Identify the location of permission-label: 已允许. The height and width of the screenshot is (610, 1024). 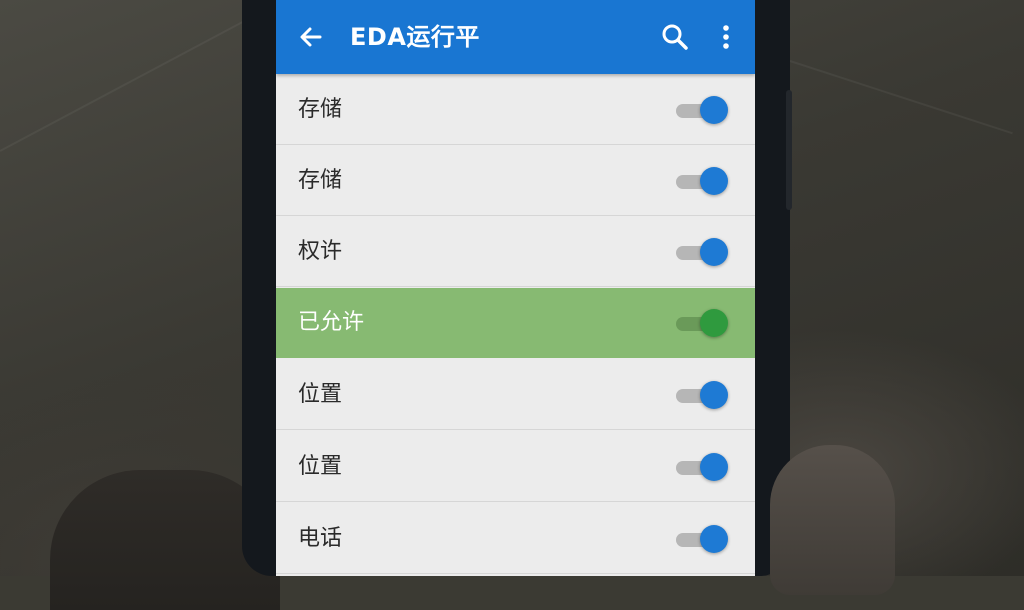
(331, 322).